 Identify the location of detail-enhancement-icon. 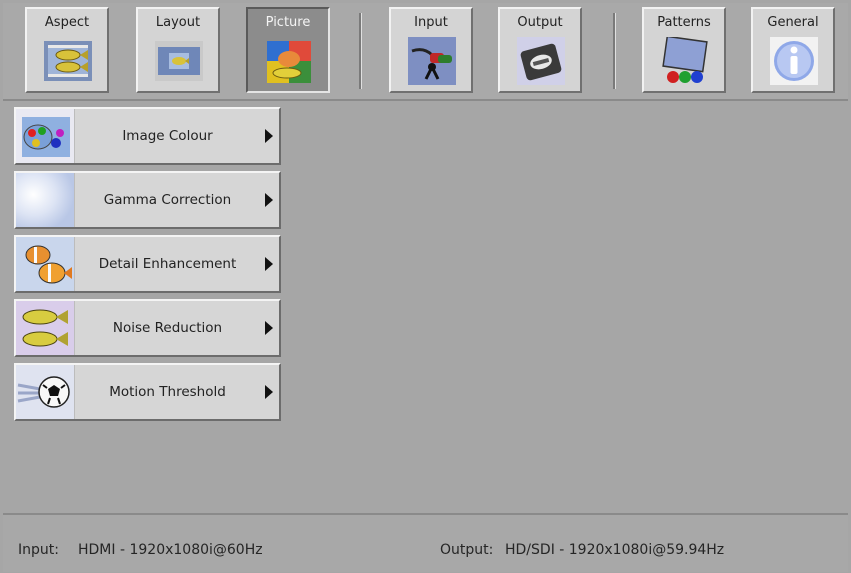
(45, 264).